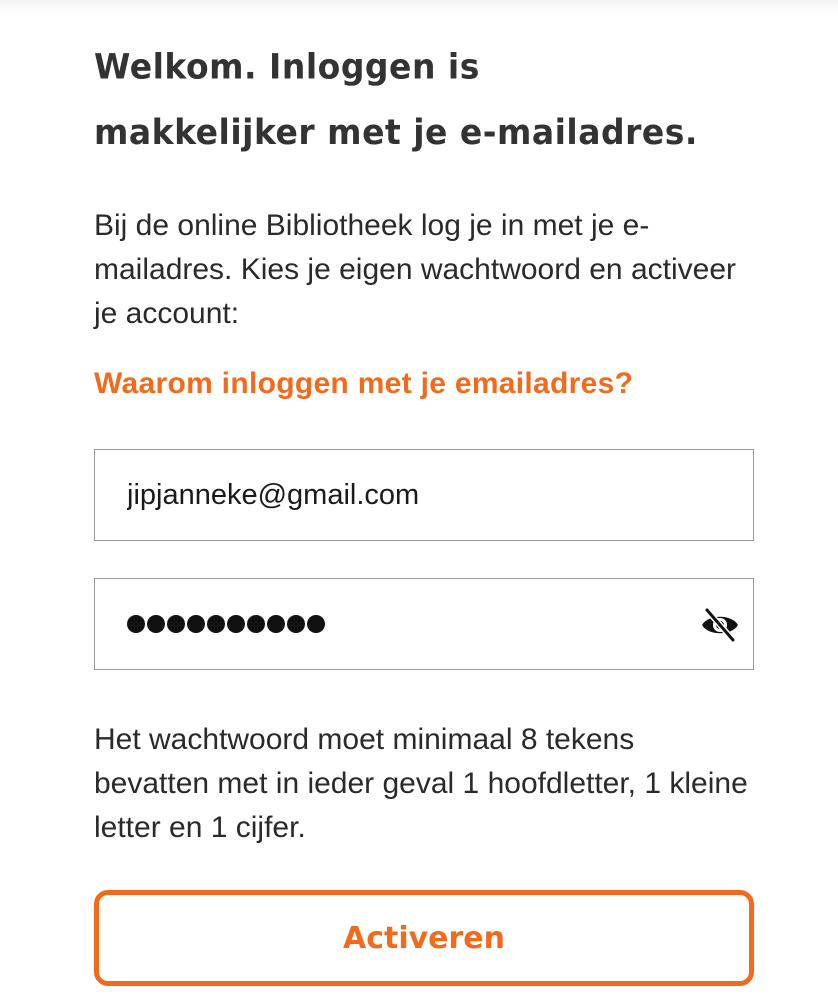  Describe the element at coordinates (287, 66) in the screenshot. I see `page-title-line-1: Welkom. Inloggen is` at that location.